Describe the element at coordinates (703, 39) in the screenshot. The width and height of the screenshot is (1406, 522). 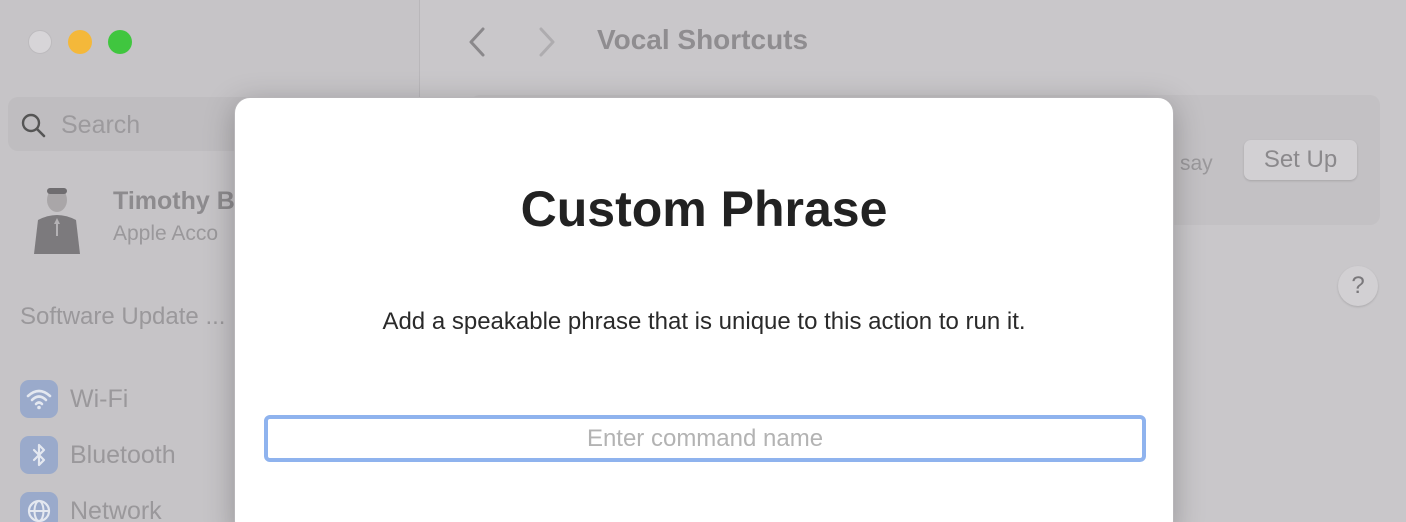
I see `page-title: Vocal Shortcuts` at that location.